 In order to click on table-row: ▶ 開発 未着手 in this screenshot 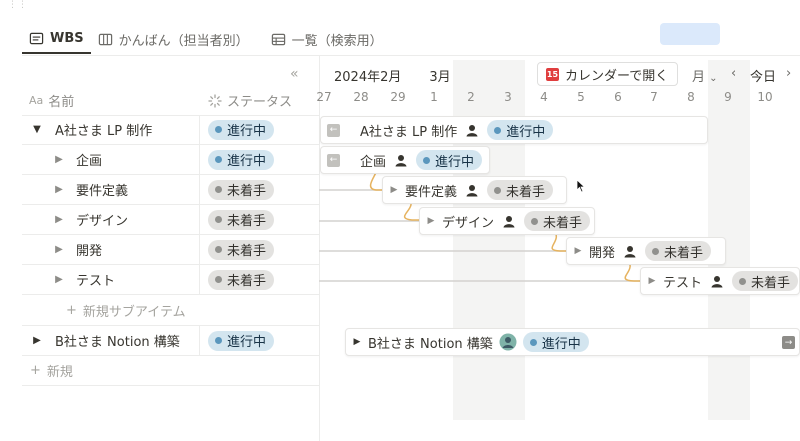, I will do `click(170, 249)`.